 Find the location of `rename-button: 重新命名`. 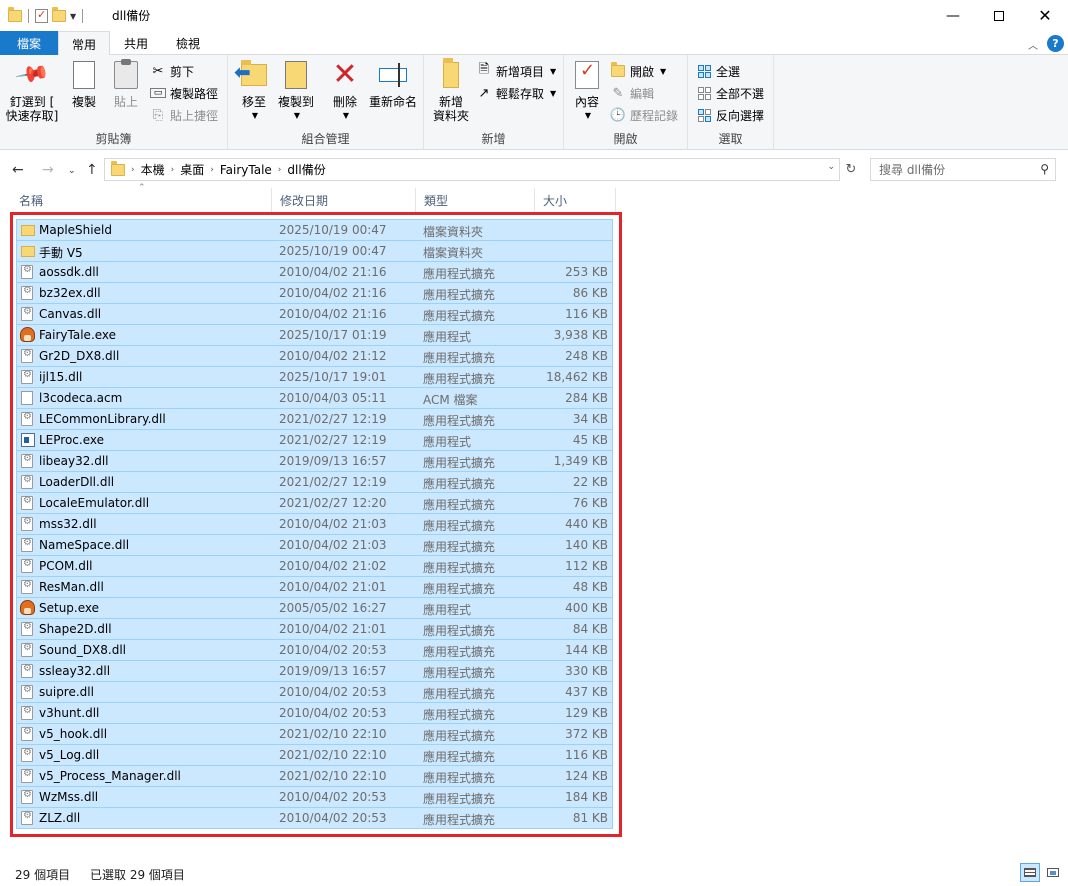

rename-button: 重新命名 is located at coordinates (393, 84).